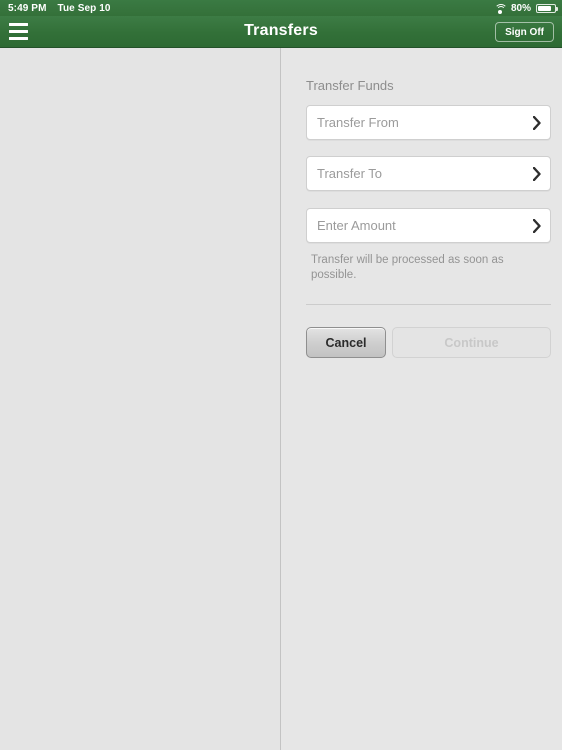 The width and height of the screenshot is (562, 750). What do you see at coordinates (428, 122) in the screenshot?
I see `transfer-from-field: Transfer From` at bounding box center [428, 122].